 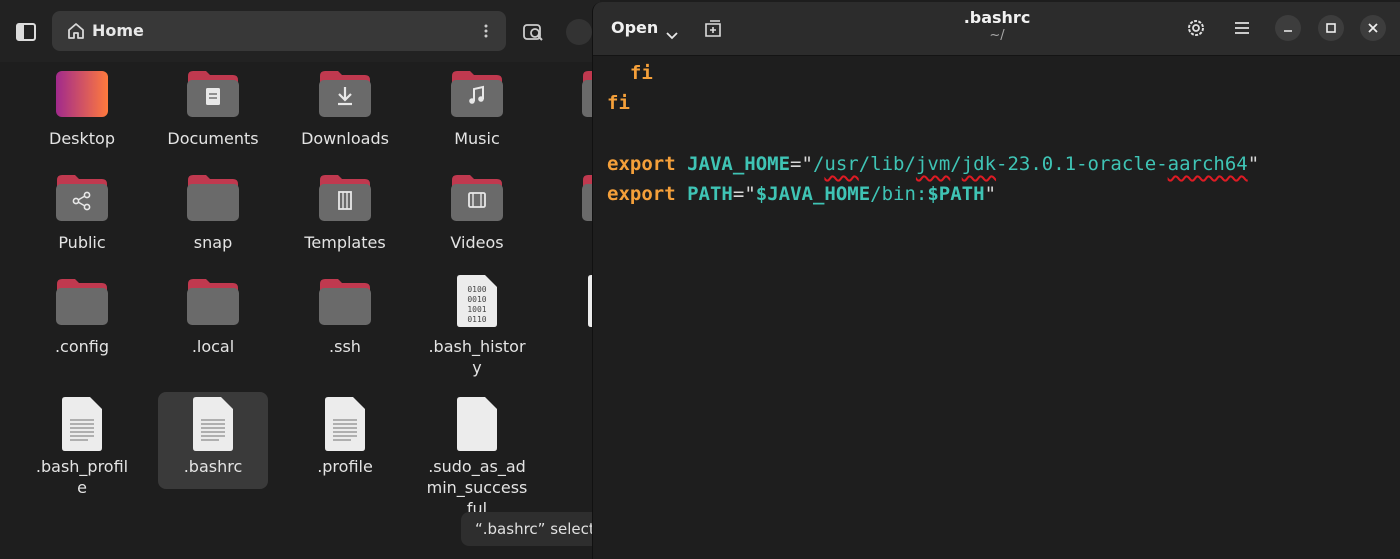 I want to click on grid-item-bashrc: .bashrc, so click(x=213, y=440).